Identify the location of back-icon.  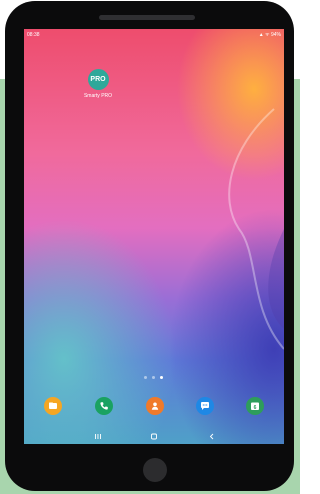
(212, 436).